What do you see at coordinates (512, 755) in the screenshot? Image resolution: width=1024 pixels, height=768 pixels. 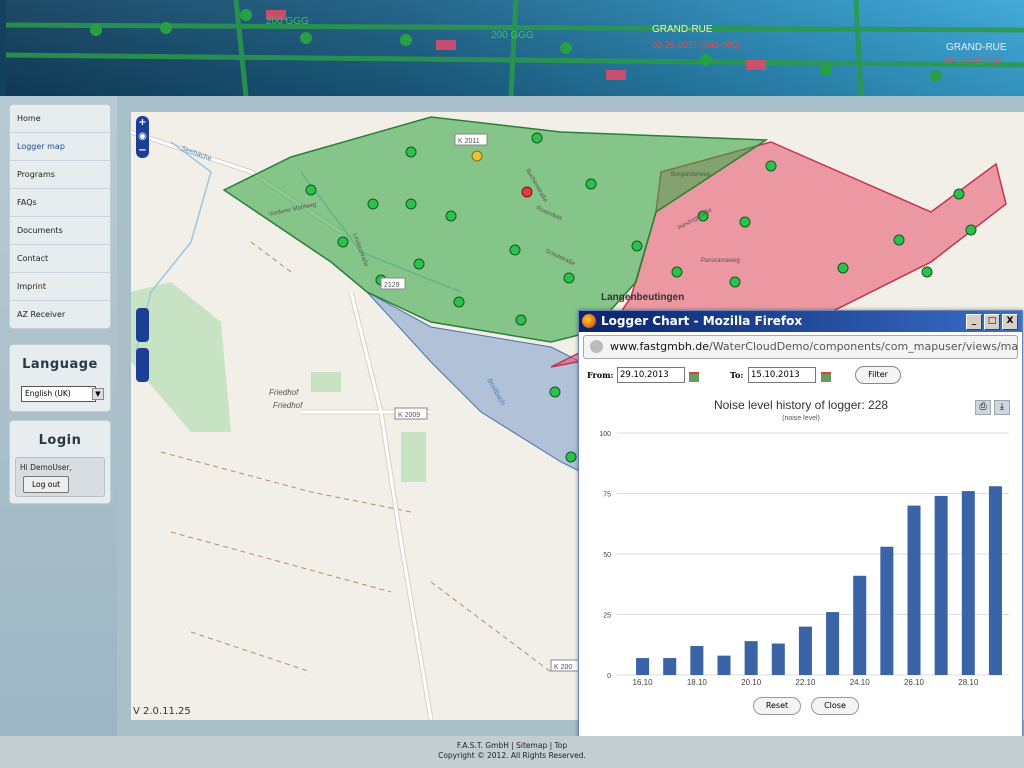 I see `footer-copyright: Copyright © 2012. All Rights Reserved.` at bounding box center [512, 755].